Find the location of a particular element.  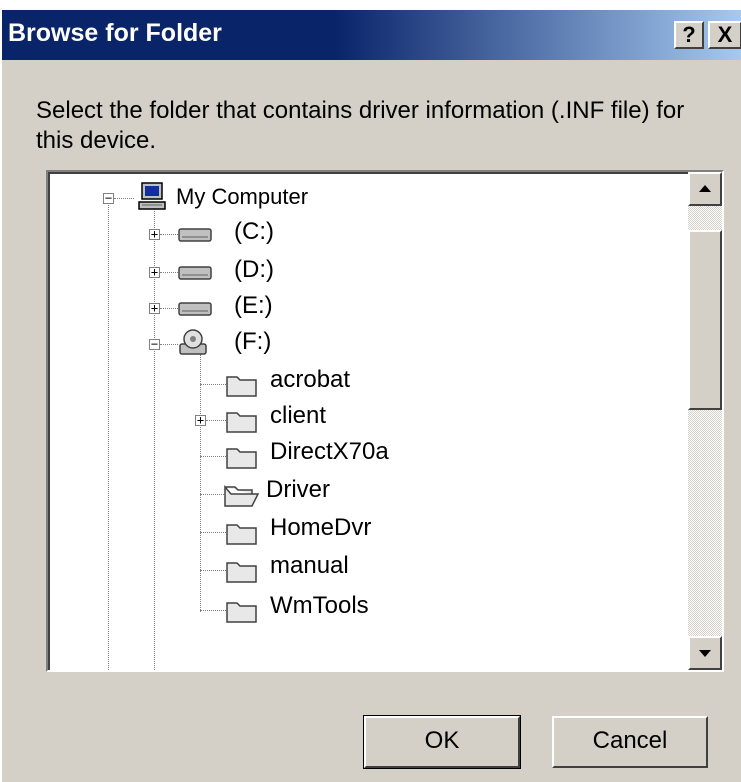

tree-item-directx70a: DirectX70a is located at coordinates (329, 452).